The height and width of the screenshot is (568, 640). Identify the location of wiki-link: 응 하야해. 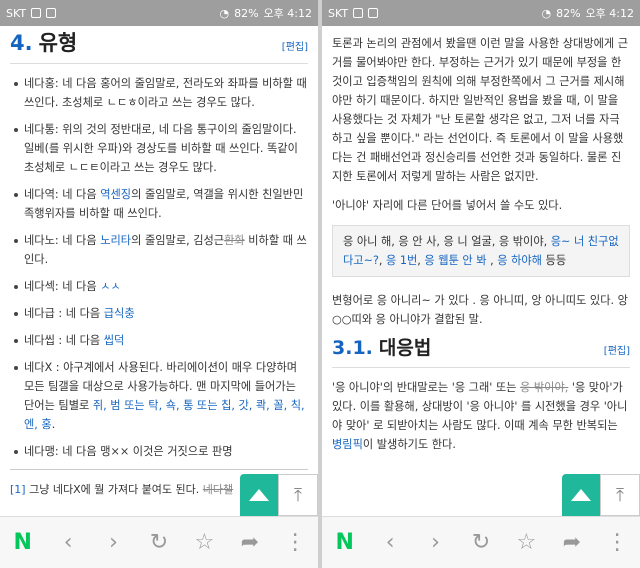
(519, 260).